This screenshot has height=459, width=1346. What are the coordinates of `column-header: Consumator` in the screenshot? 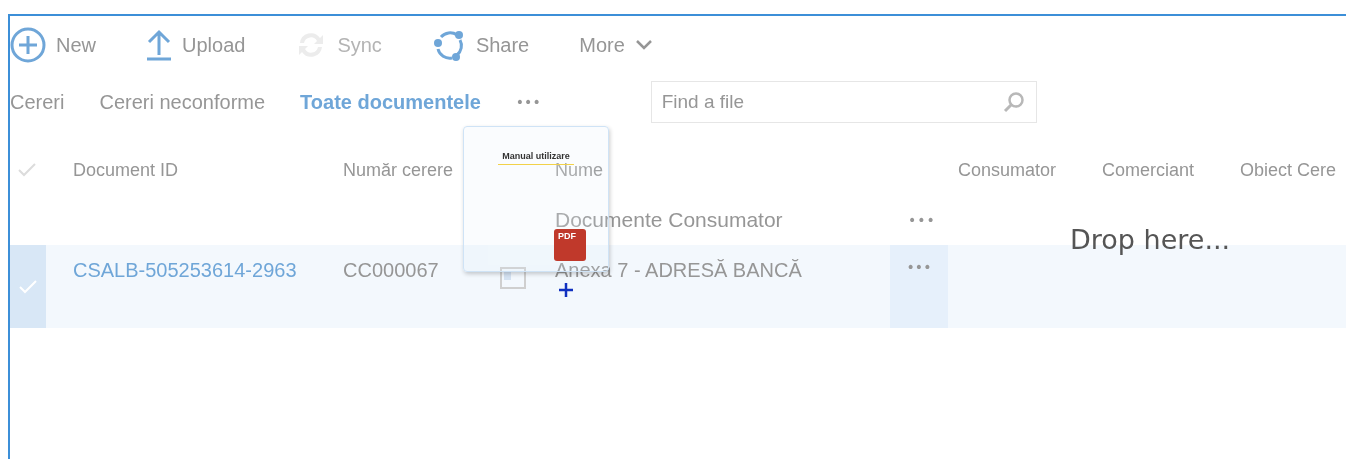 It's located at (1007, 170).